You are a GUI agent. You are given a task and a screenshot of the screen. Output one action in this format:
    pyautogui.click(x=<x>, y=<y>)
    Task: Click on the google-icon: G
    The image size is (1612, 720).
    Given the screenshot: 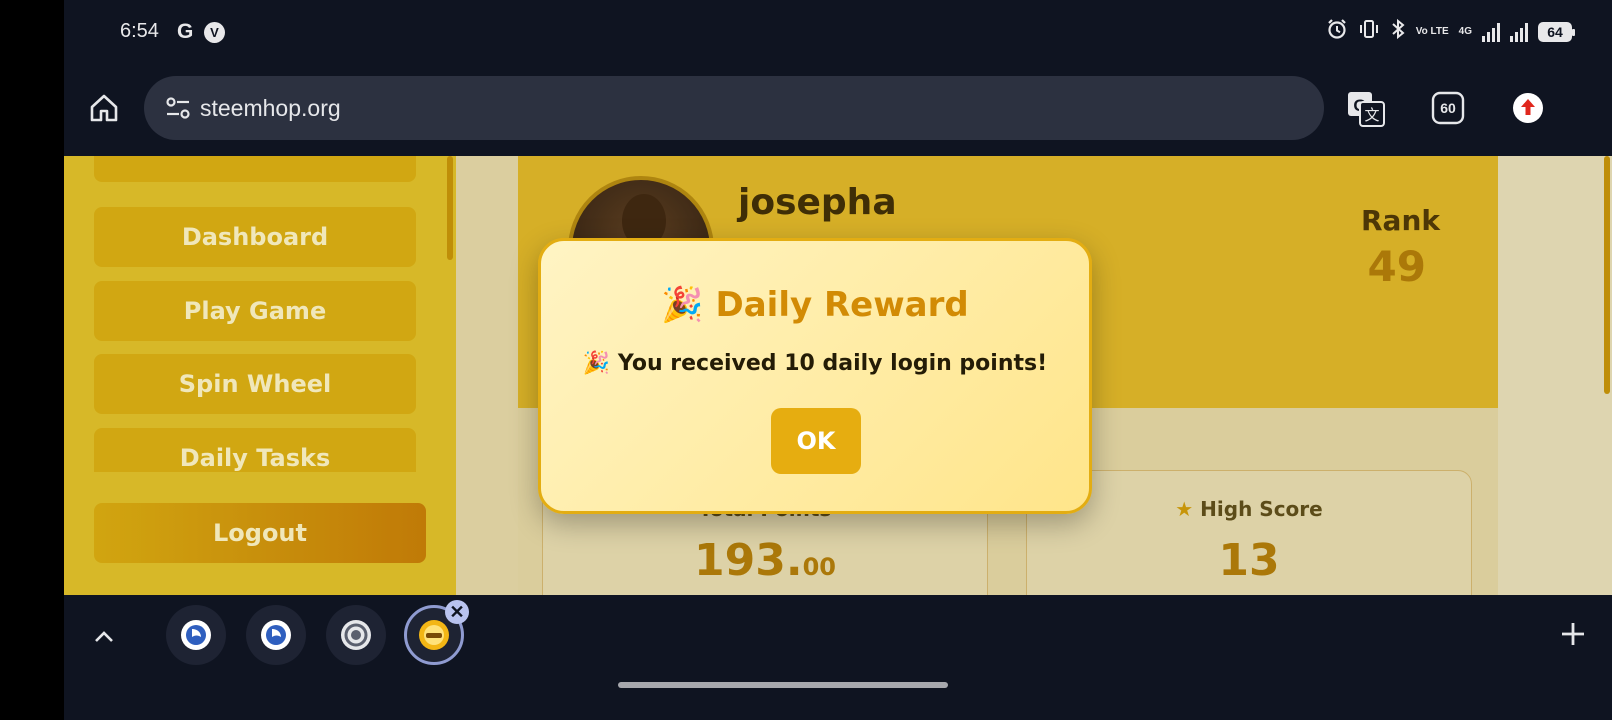 What is the action you would take?
    pyautogui.click(x=185, y=31)
    